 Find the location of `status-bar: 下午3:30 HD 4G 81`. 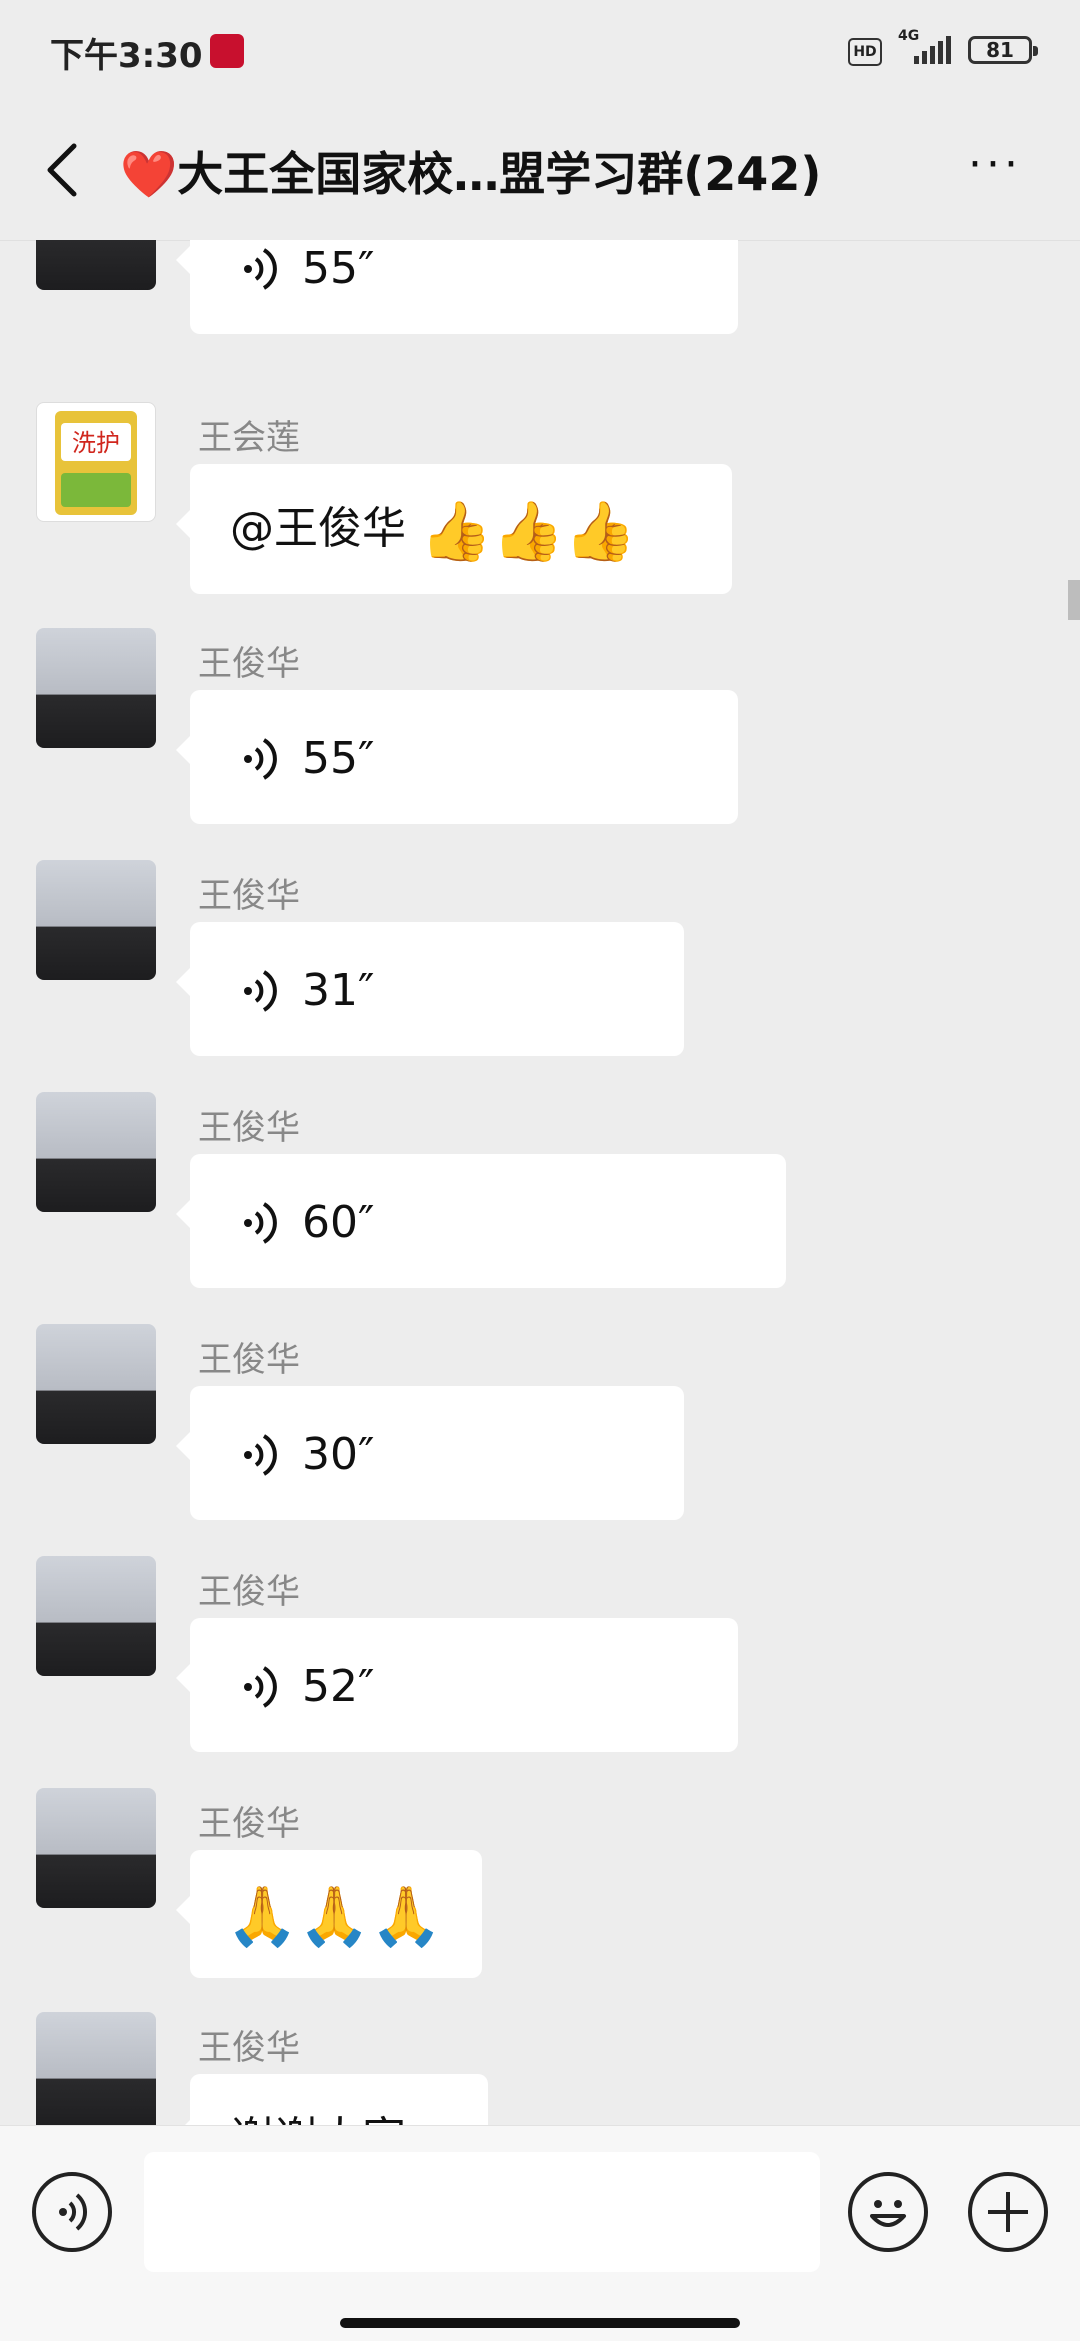

status-bar: 下午3:30 HD 4G 81 is located at coordinates (540, 50).